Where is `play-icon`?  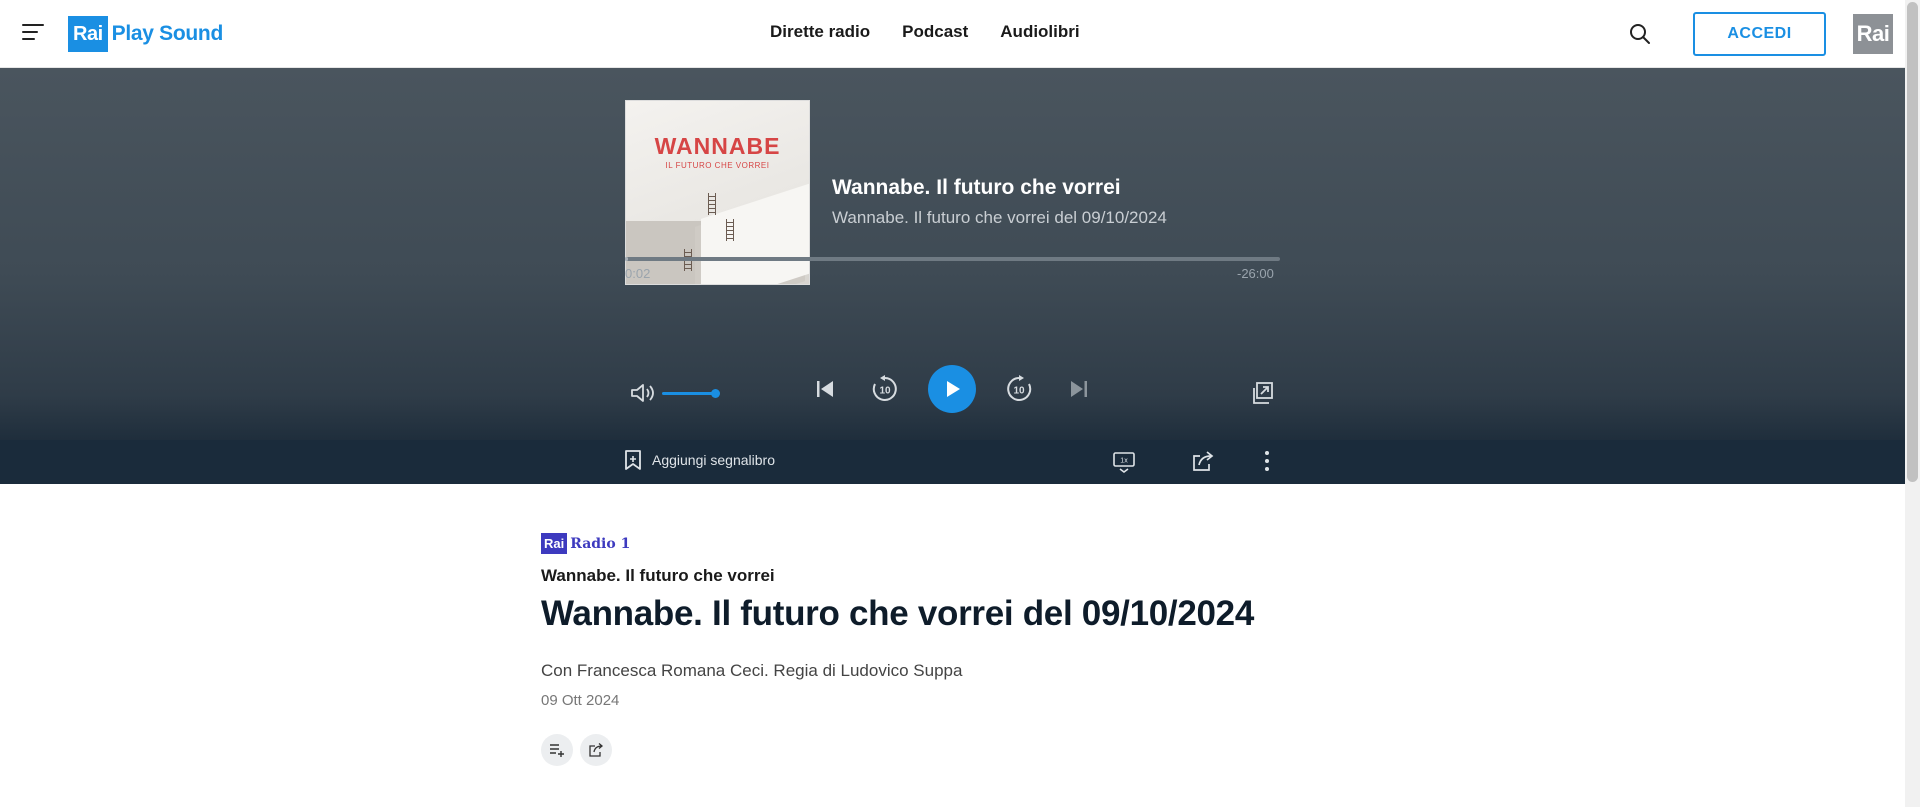 play-icon is located at coordinates (953, 389).